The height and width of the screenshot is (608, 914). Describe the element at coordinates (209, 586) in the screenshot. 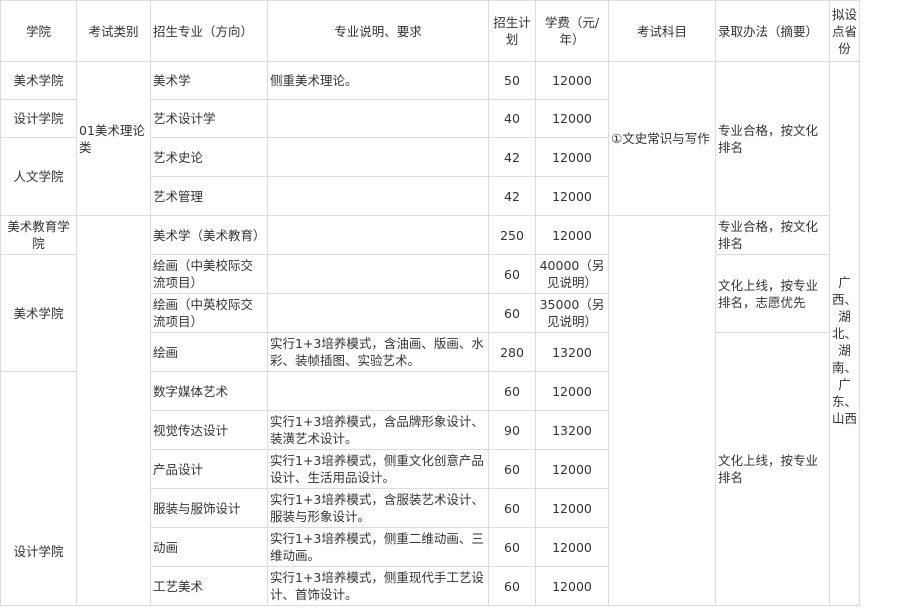

I see `major-cell: 工艺美术` at that location.